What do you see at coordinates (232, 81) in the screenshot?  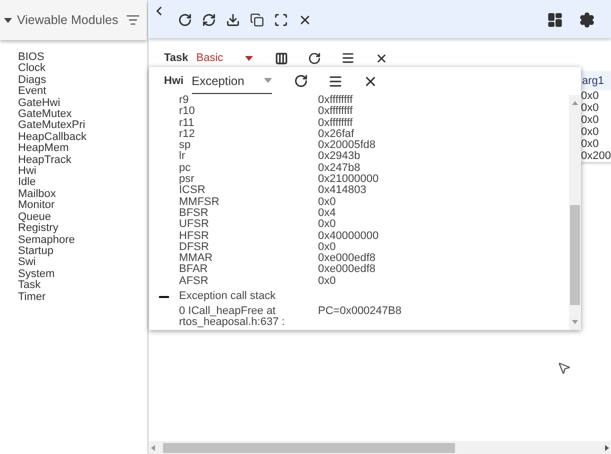 I see `hwi-view-select: Exception` at bounding box center [232, 81].